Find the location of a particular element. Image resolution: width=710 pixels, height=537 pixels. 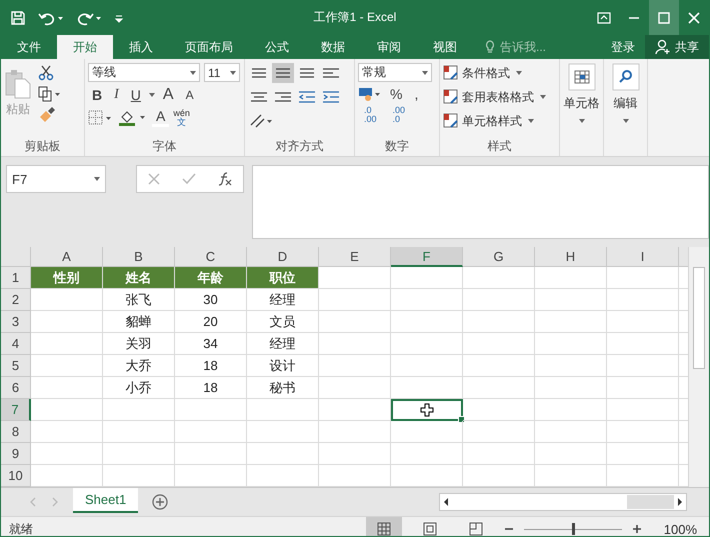

increase-decimal-button: .0 .00 is located at coordinates (370, 115).